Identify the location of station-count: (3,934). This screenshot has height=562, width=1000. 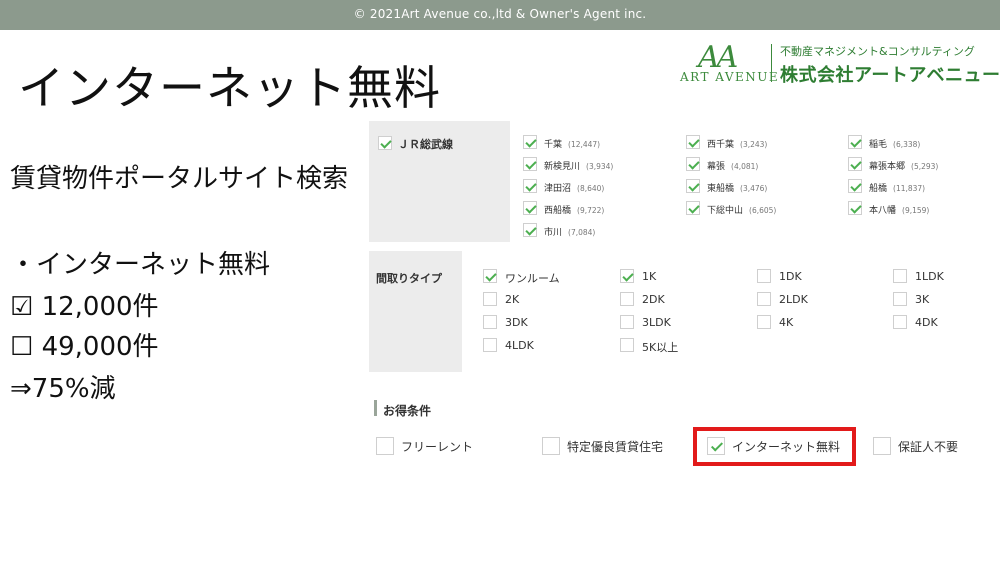
(600, 166).